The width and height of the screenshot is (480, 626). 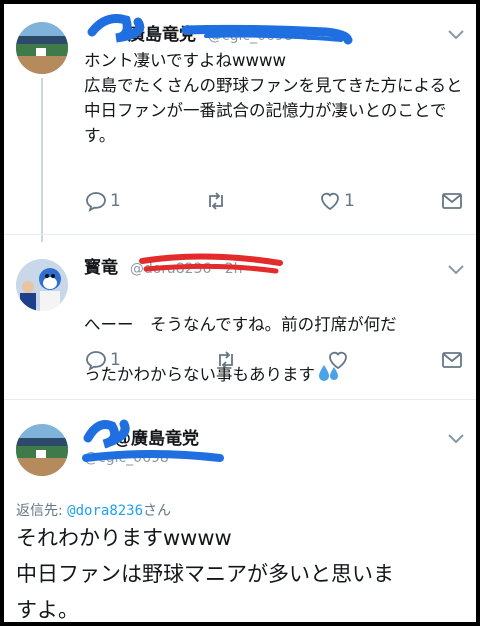 What do you see at coordinates (105, 511) in the screenshot?
I see `reply-mention-link: @dora8236` at bounding box center [105, 511].